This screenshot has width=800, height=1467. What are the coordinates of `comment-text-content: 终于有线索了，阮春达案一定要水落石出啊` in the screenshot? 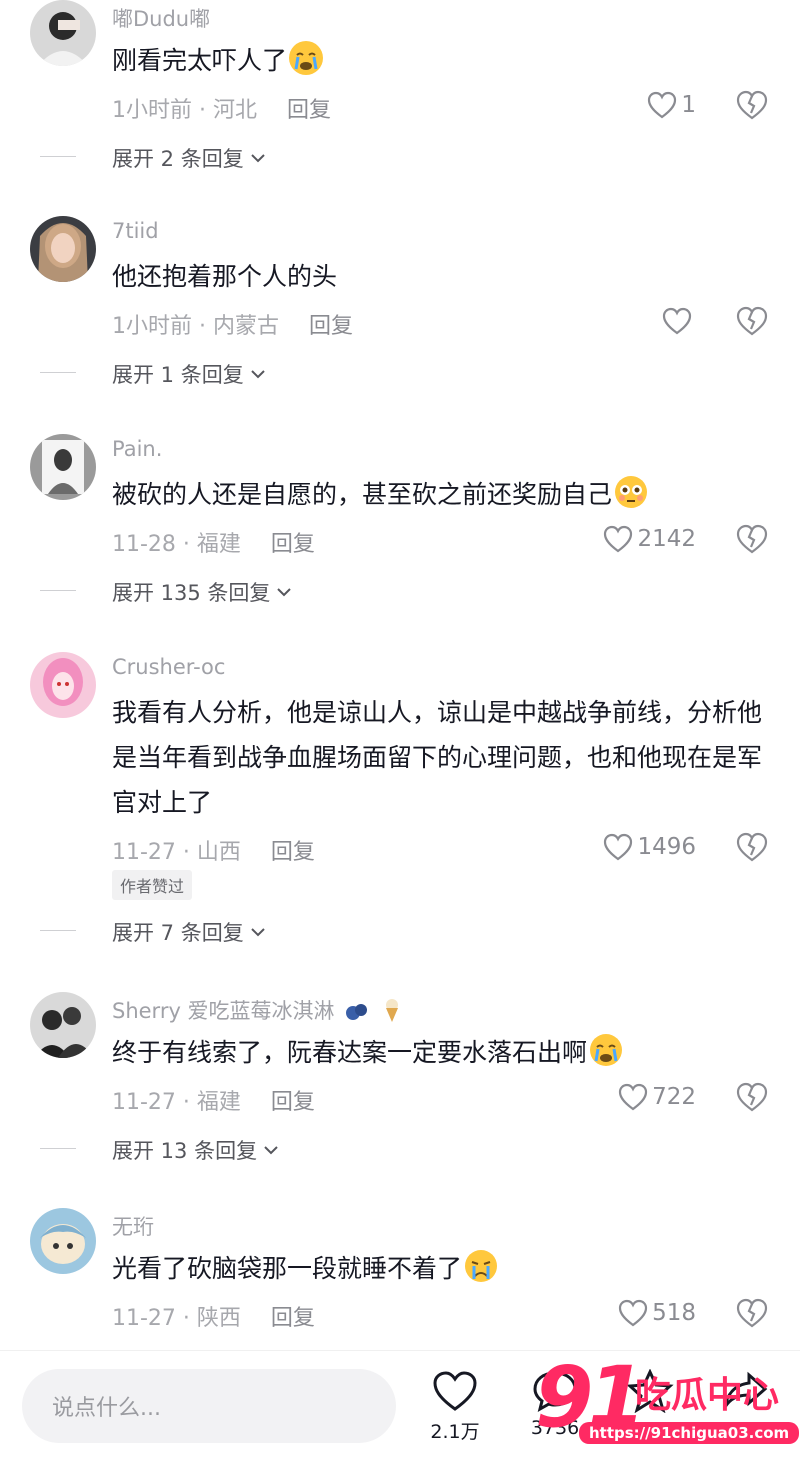 It's located at (350, 1052).